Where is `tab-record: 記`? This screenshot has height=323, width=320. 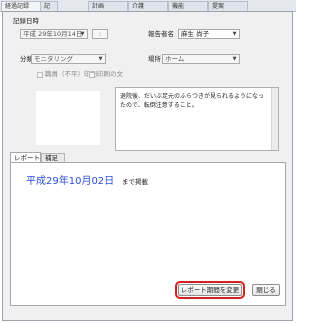
tab-record: 記 is located at coordinates (49, 6).